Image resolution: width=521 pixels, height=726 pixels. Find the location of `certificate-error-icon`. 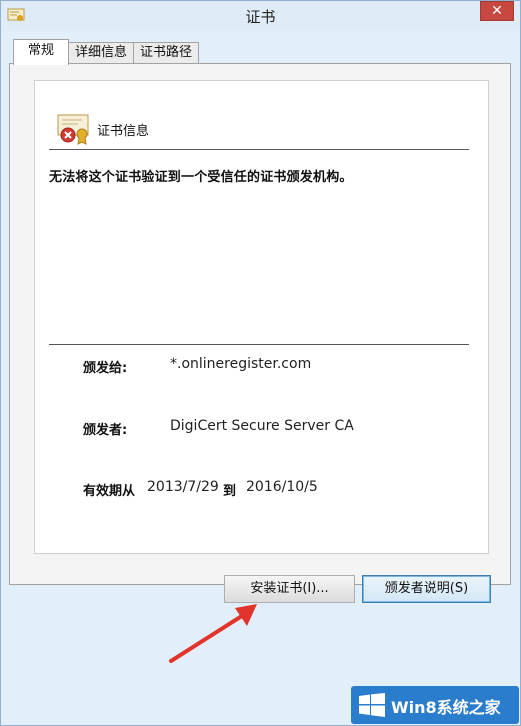

certificate-error-icon is located at coordinates (73, 129).